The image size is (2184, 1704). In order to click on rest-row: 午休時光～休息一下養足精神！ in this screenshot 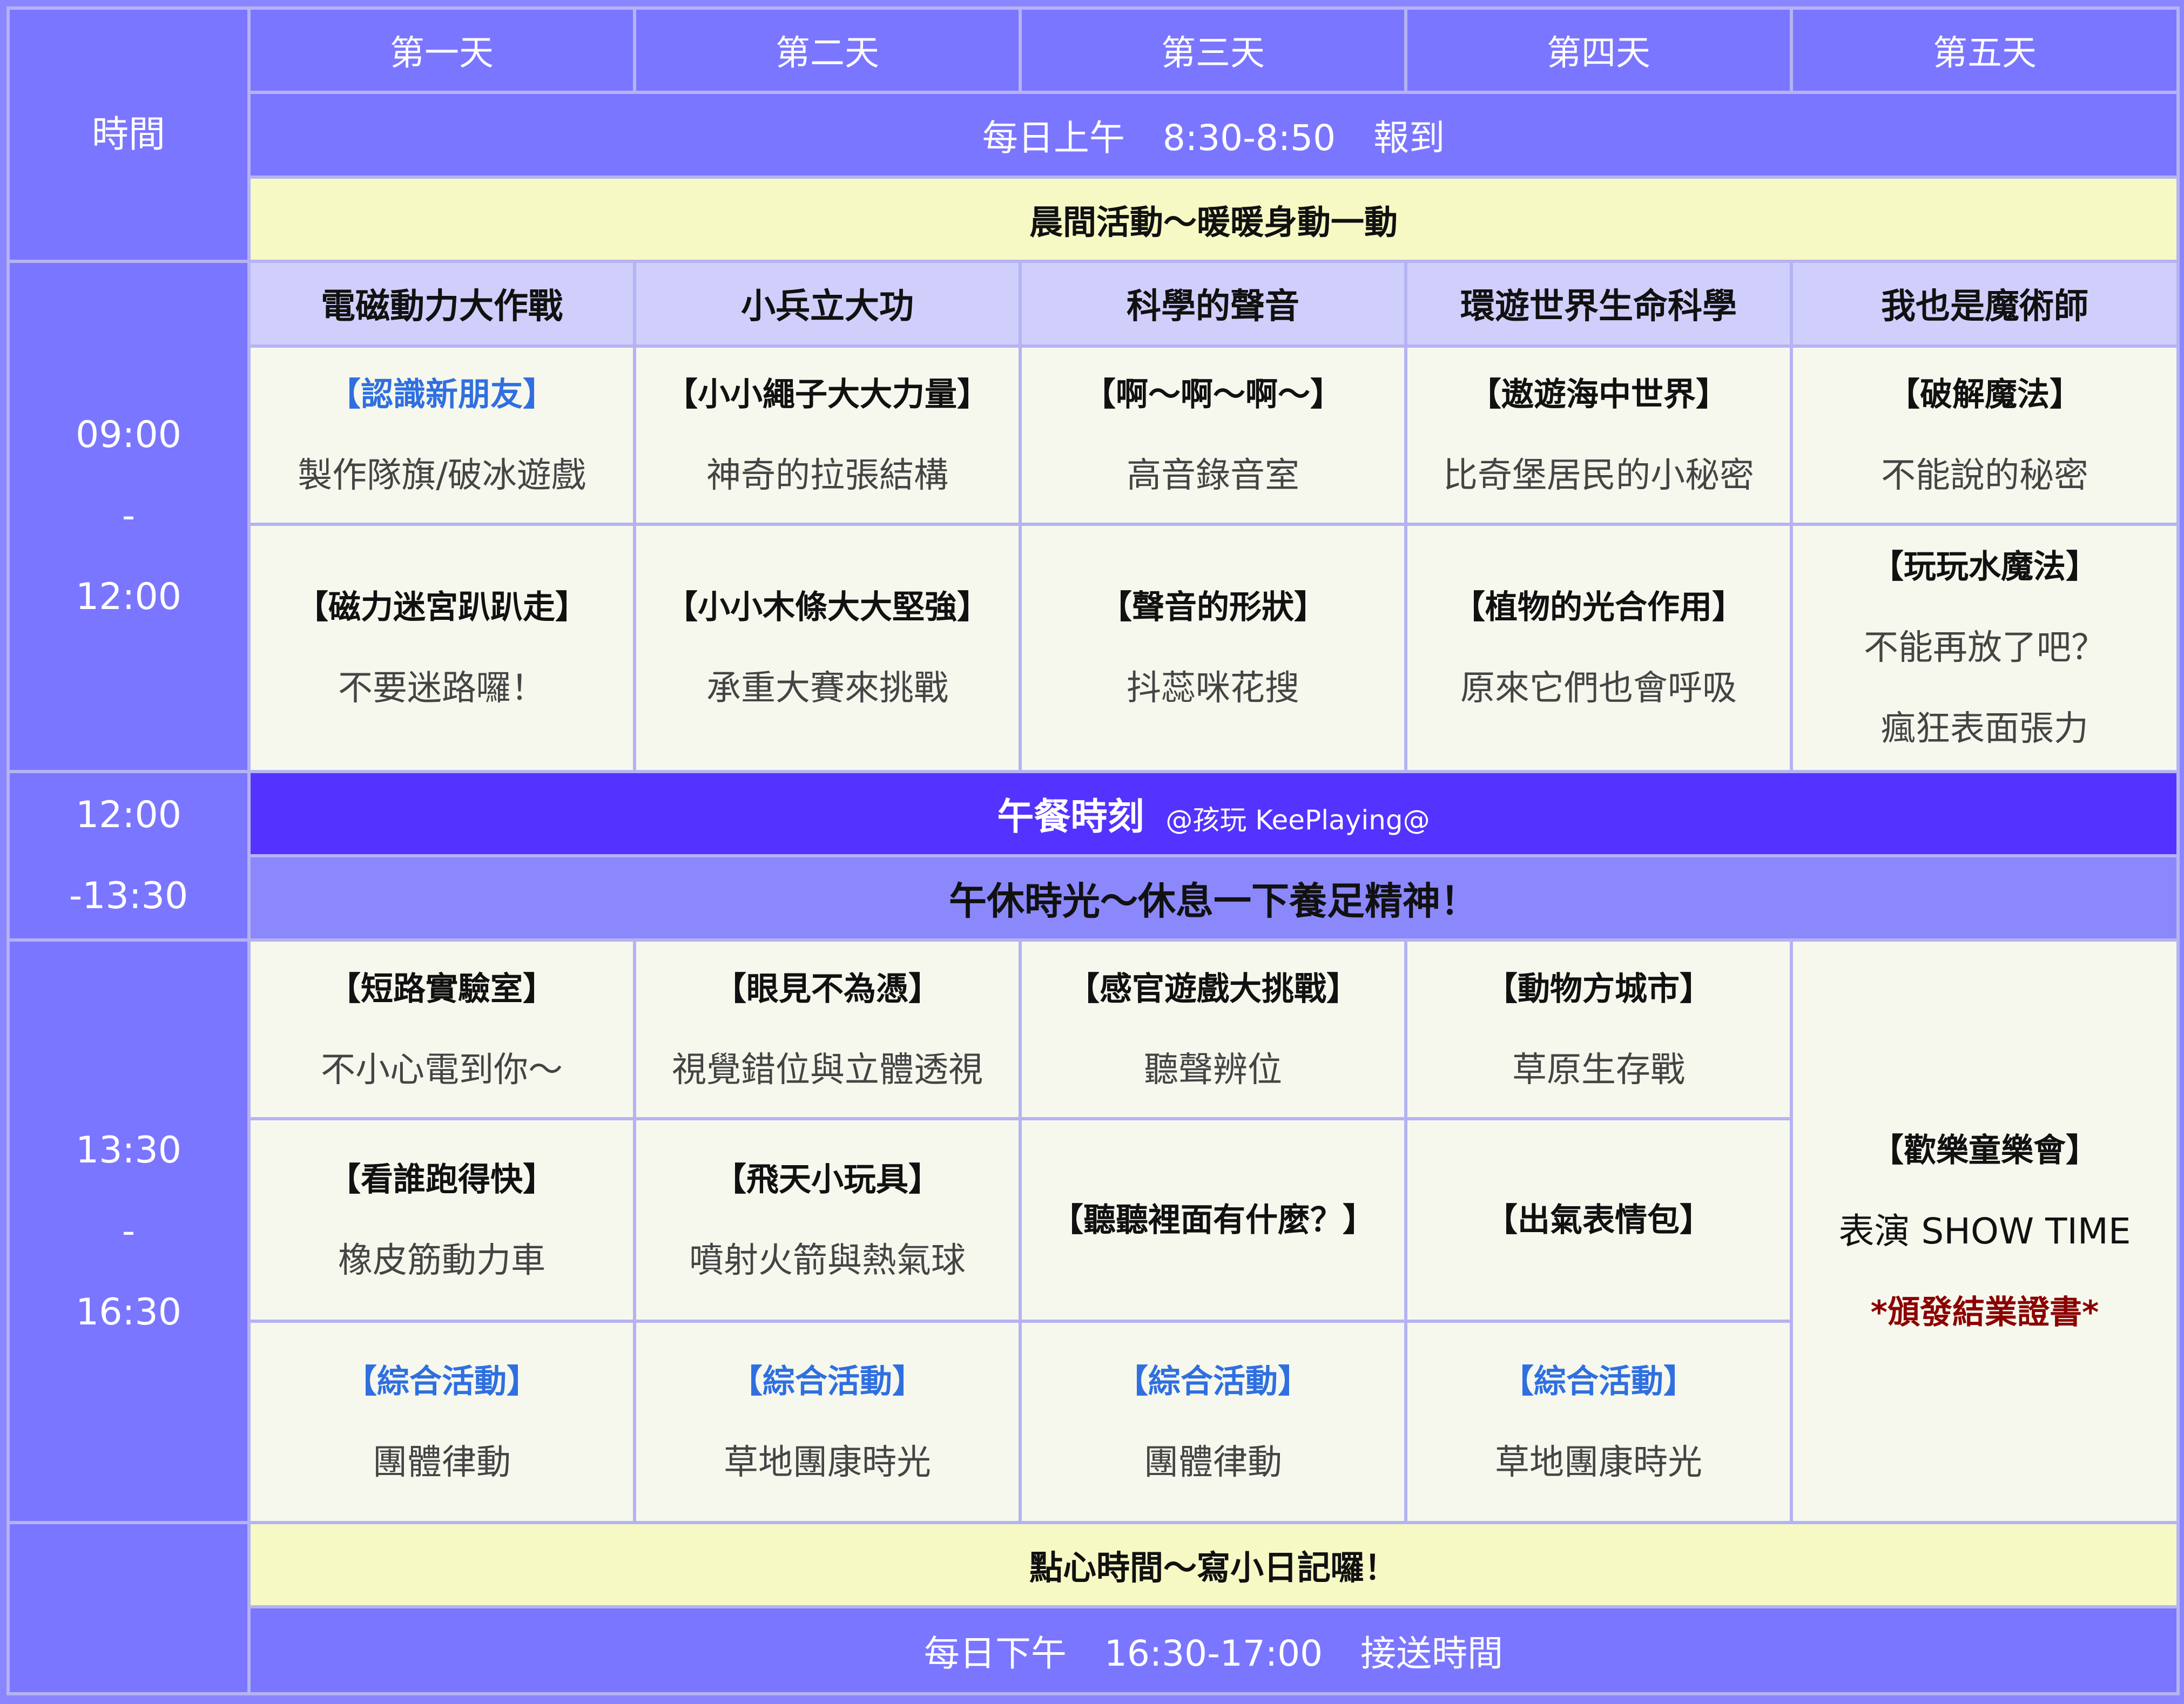, I will do `click(1213, 898)`.